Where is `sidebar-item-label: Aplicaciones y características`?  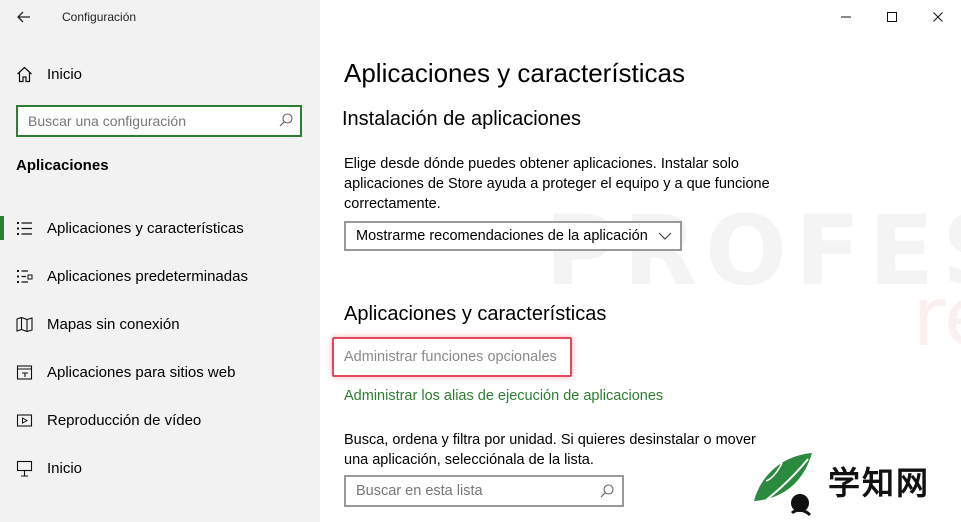
sidebar-item-label: Aplicaciones y características is located at coordinates (145, 228).